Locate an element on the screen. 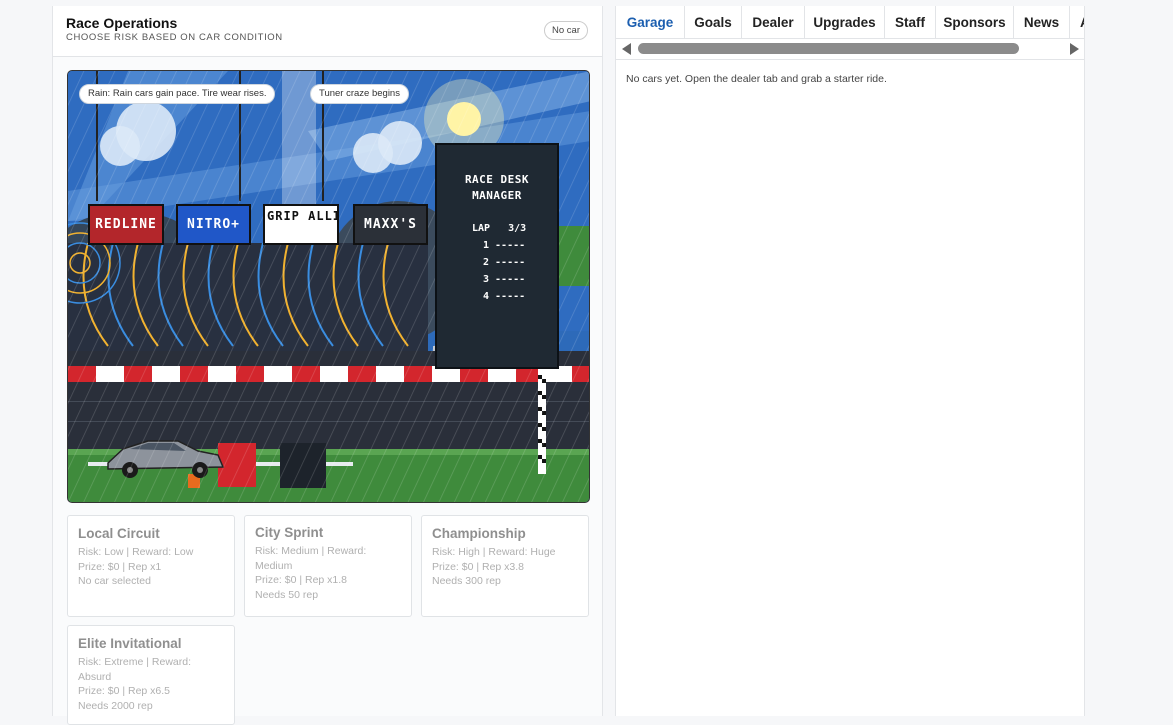  leaderboard-row: 1 ----- is located at coordinates (504, 245).